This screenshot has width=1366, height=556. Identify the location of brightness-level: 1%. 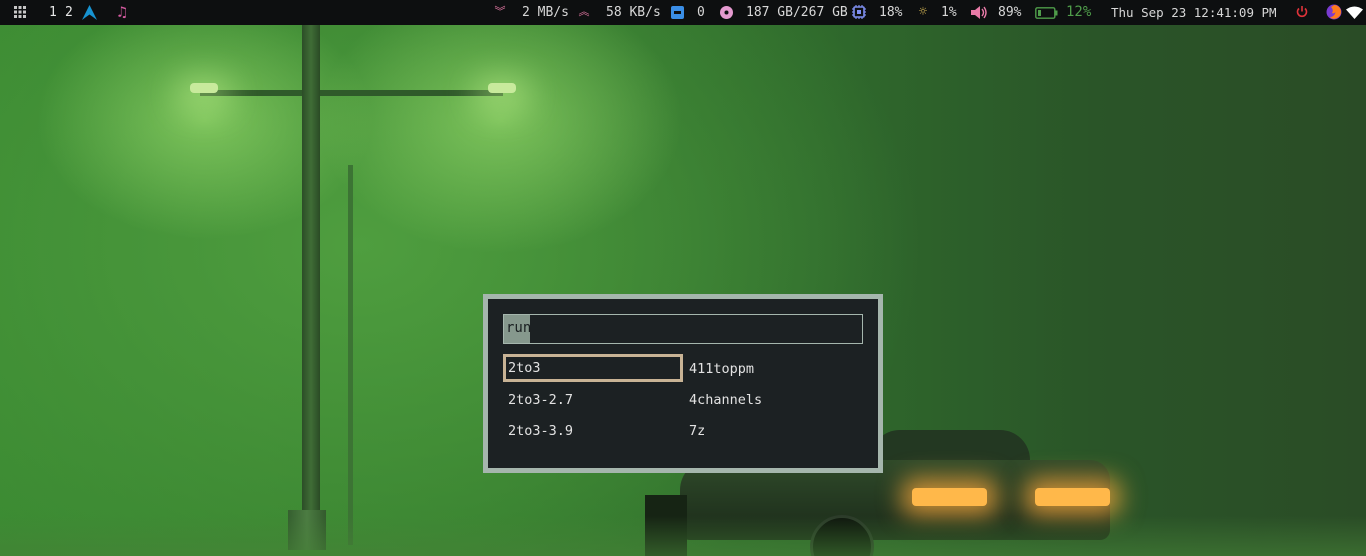
(949, 12).